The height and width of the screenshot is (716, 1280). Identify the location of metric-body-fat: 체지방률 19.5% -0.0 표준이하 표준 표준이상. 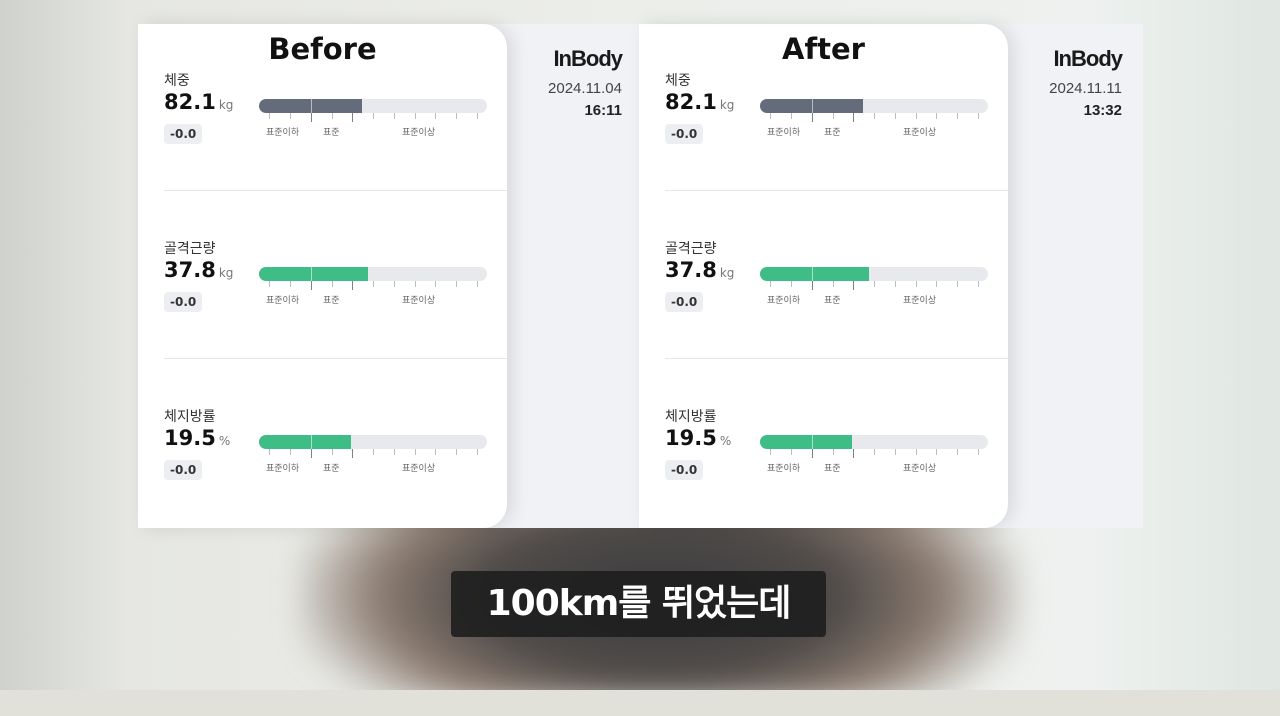
(335, 466).